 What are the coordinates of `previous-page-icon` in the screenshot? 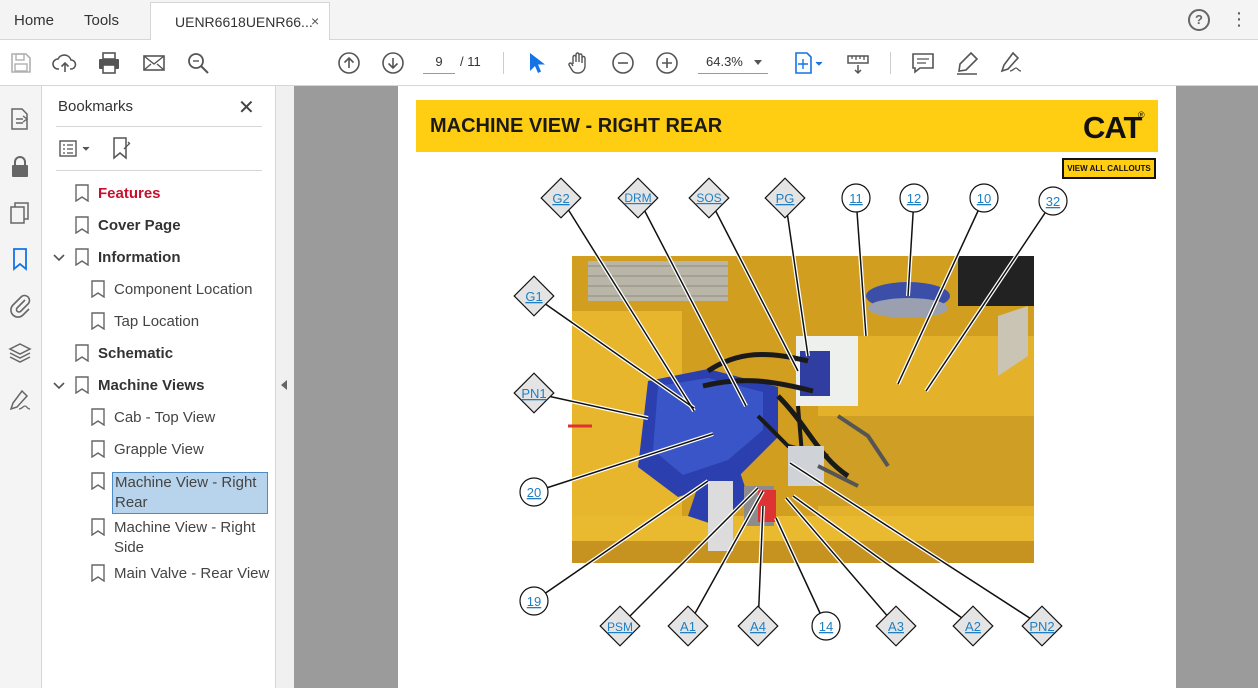 It's located at (349, 63).